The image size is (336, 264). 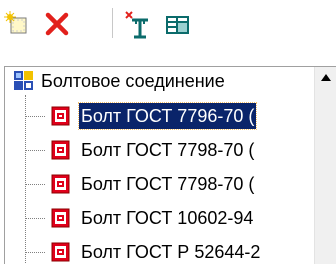 What do you see at coordinates (112, 23) in the screenshot?
I see `toolbar-separator` at bounding box center [112, 23].